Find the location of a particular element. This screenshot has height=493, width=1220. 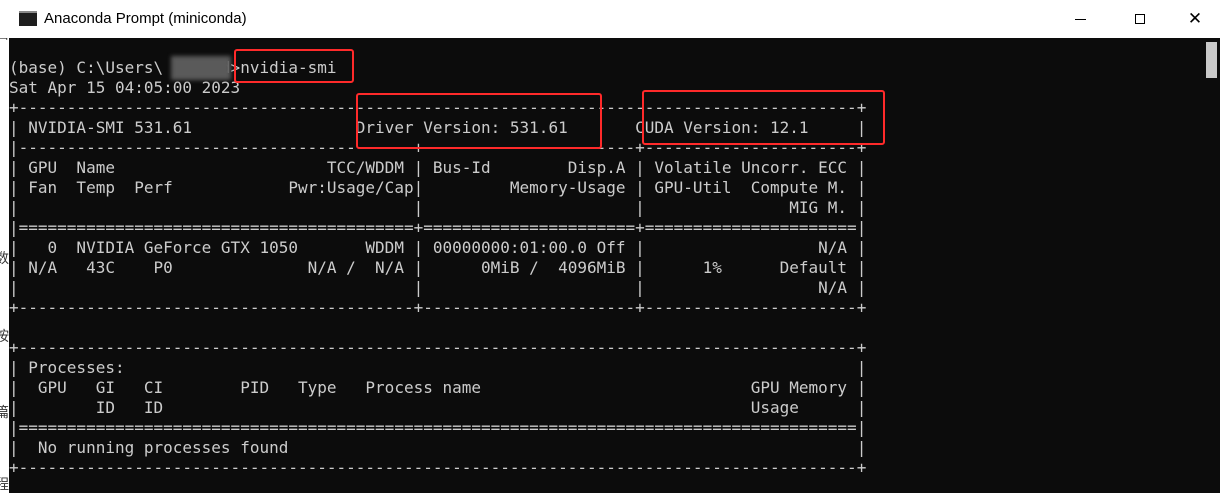

scrollbar-thumb is located at coordinates (1211, 60).